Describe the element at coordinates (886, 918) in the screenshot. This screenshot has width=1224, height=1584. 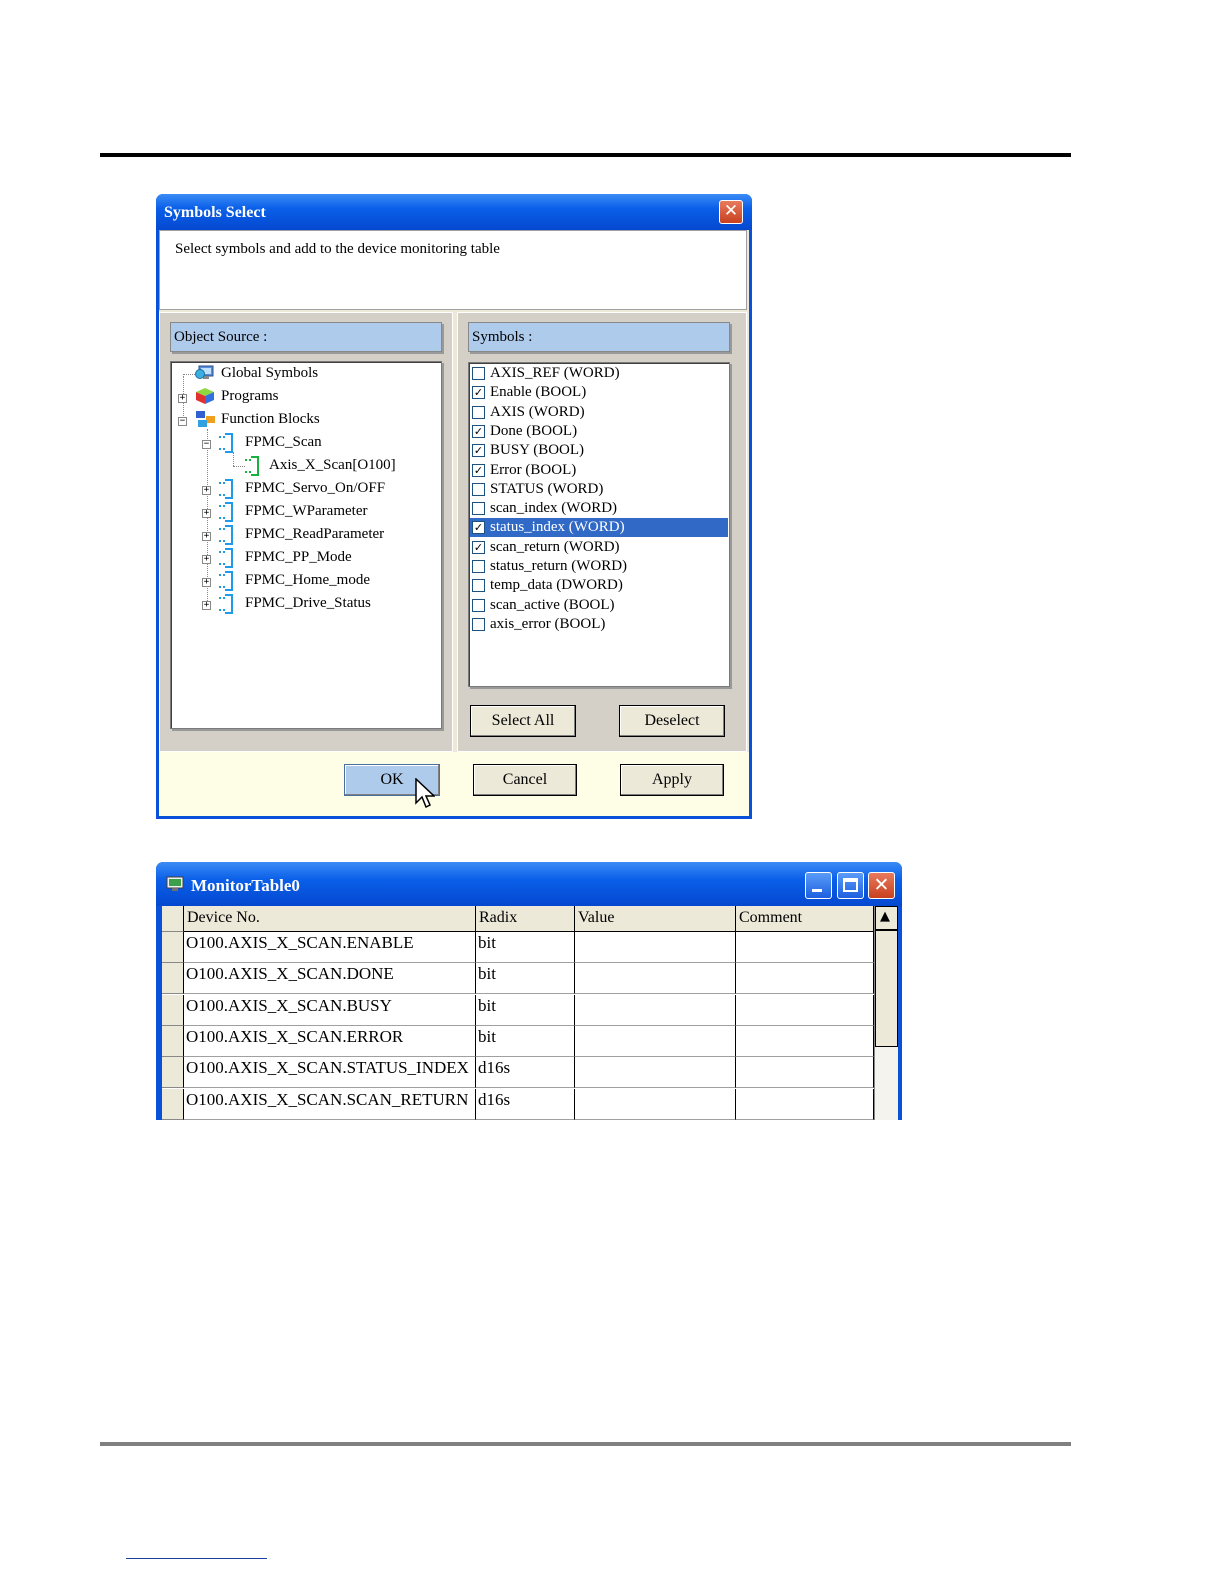
I see `scroll-up-button: ▲` at that location.